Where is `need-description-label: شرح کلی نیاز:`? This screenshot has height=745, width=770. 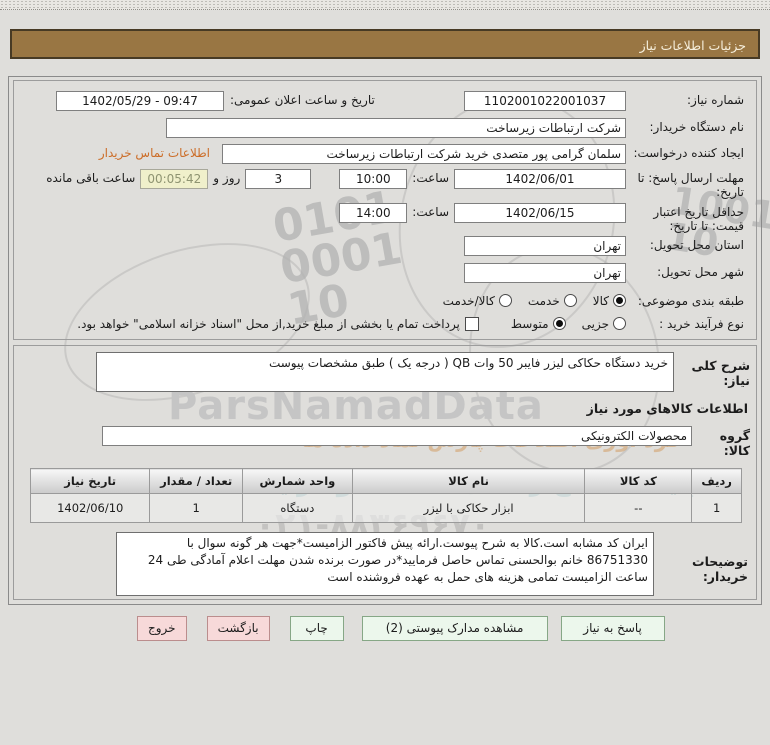 need-description-label: شرح کلی نیاز: is located at coordinates (720, 373).